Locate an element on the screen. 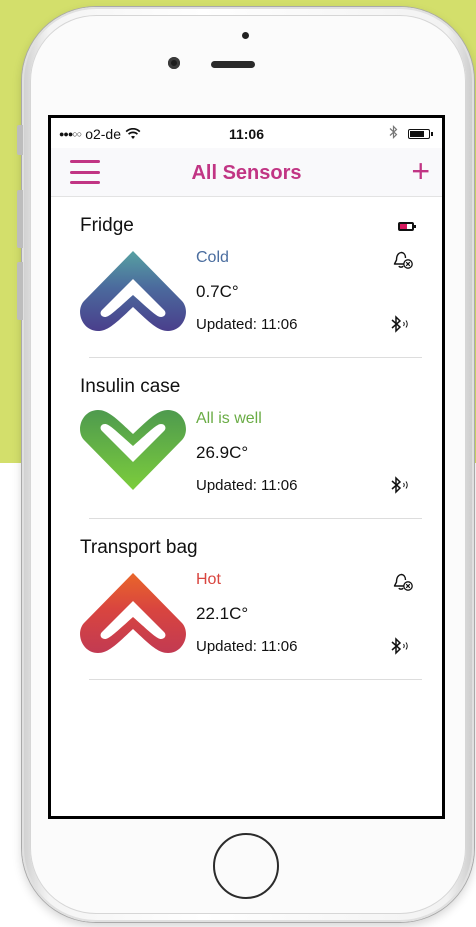 The width and height of the screenshot is (476, 927). divider is located at coordinates (255, 679).